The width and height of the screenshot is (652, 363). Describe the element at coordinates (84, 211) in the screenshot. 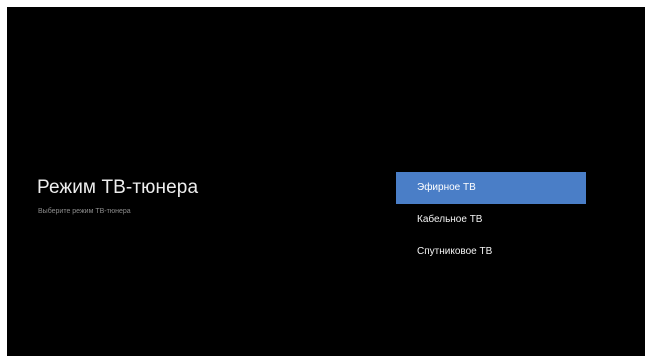

I see `page-subtitle: Выберите режим ТВ-тюнера` at that location.